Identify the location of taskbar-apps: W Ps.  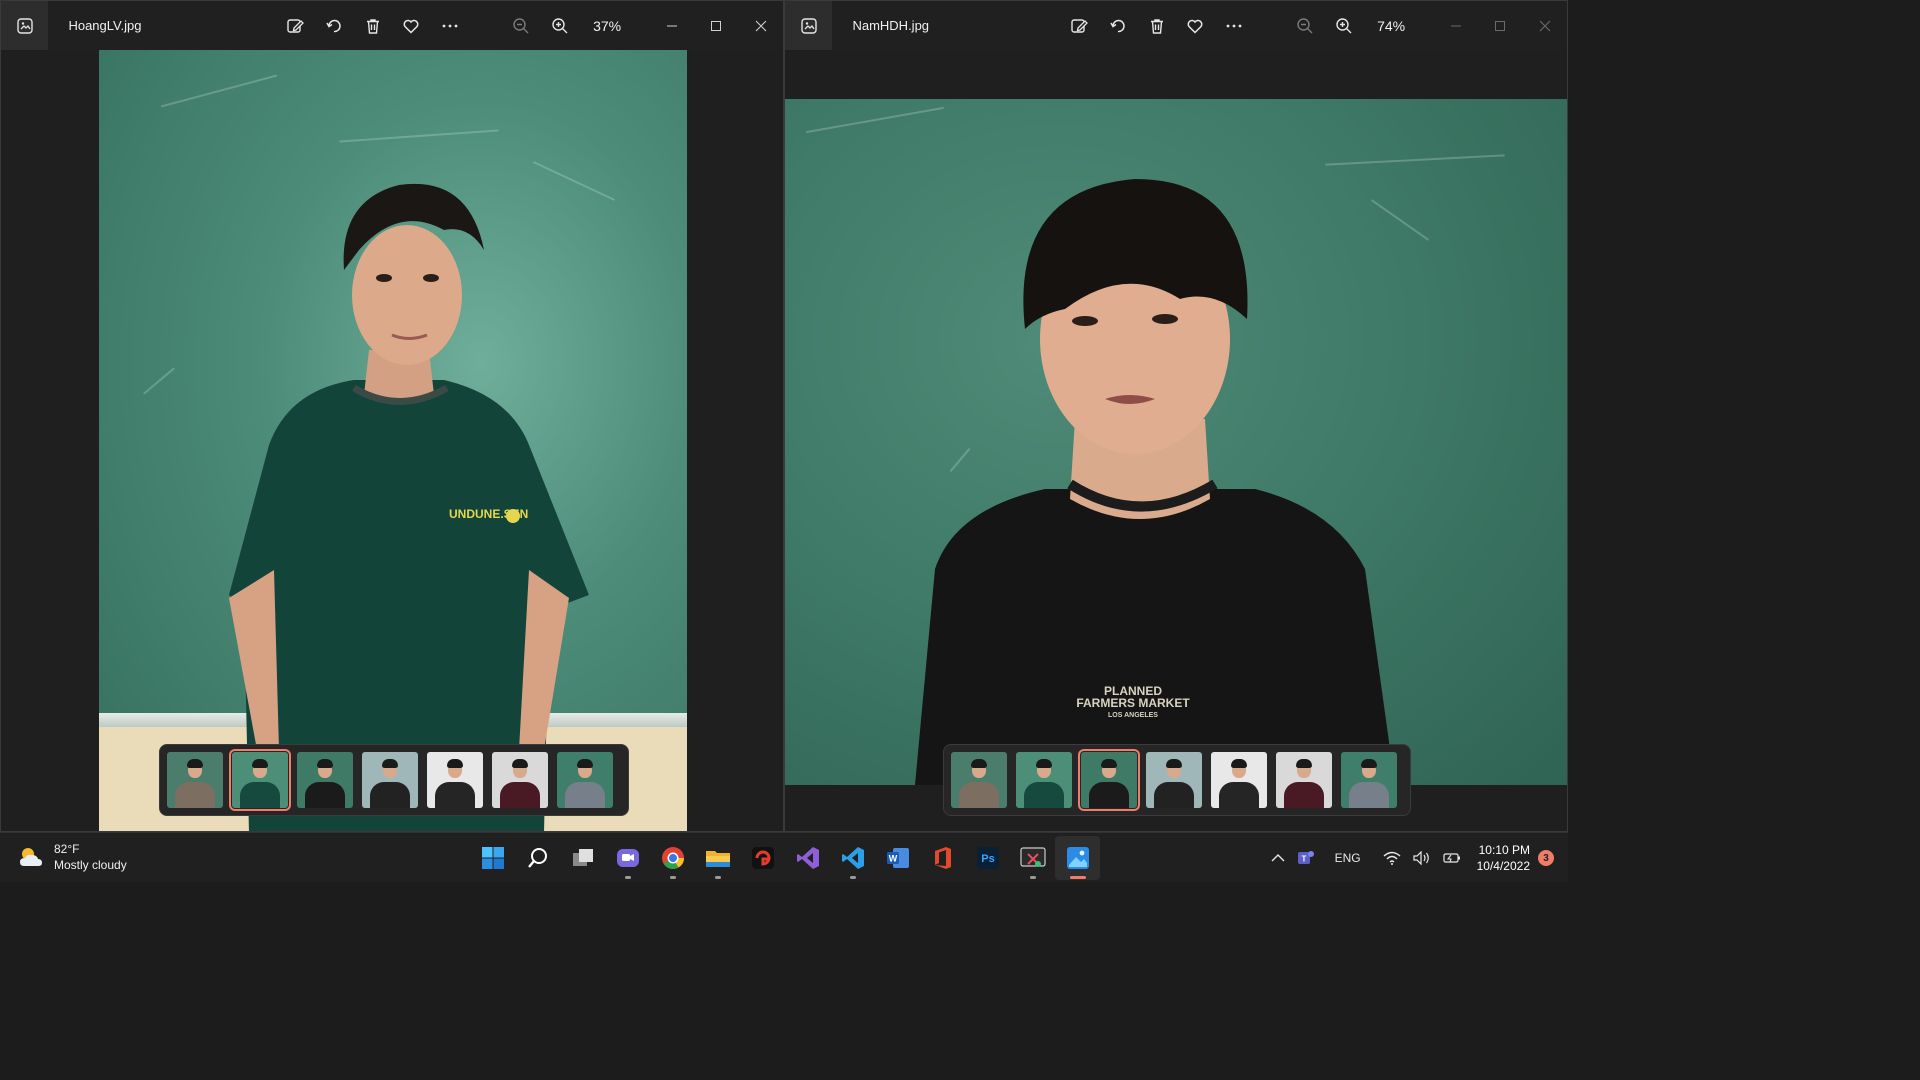
(785, 858).